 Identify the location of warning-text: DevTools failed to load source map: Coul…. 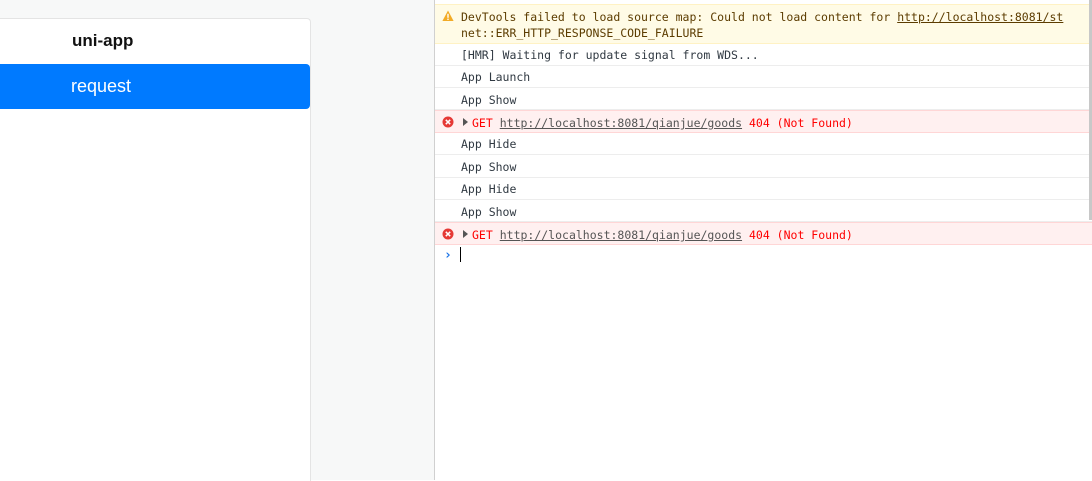
(679, 17).